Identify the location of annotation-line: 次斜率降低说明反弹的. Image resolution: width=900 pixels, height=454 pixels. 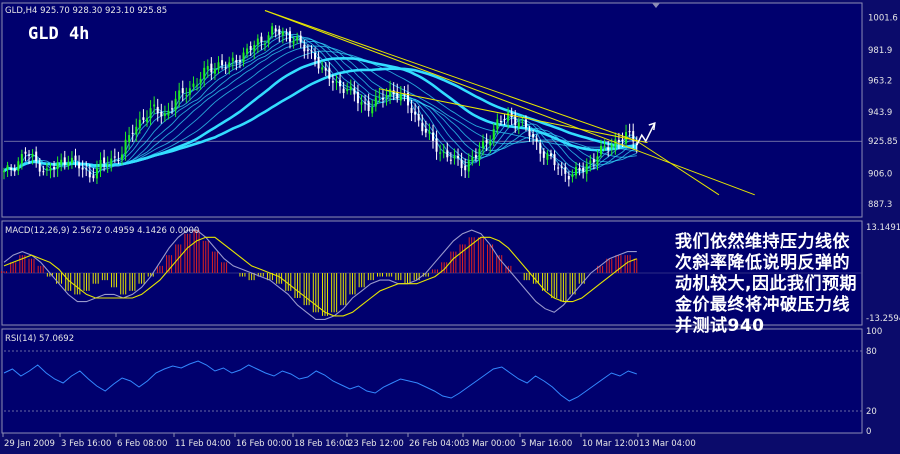
(762, 263).